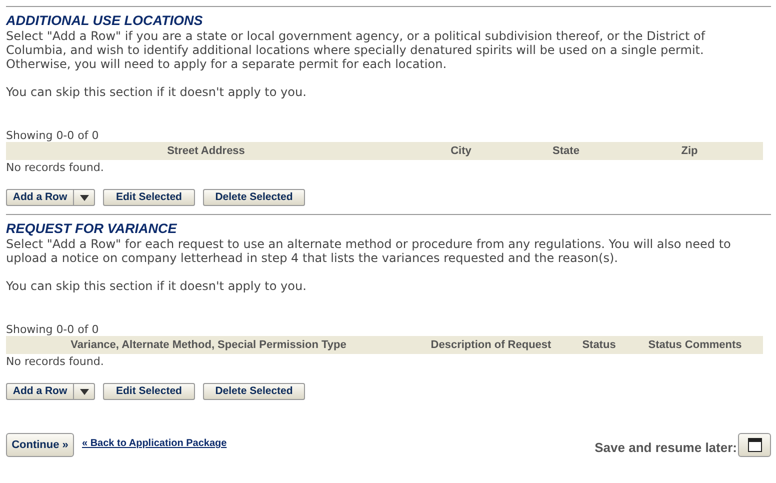 Image resolution: width=776 pixels, height=483 pixels. What do you see at coordinates (665, 448) in the screenshot?
I see `save-label: Save and resume later:` at bounding box center [665, 448].